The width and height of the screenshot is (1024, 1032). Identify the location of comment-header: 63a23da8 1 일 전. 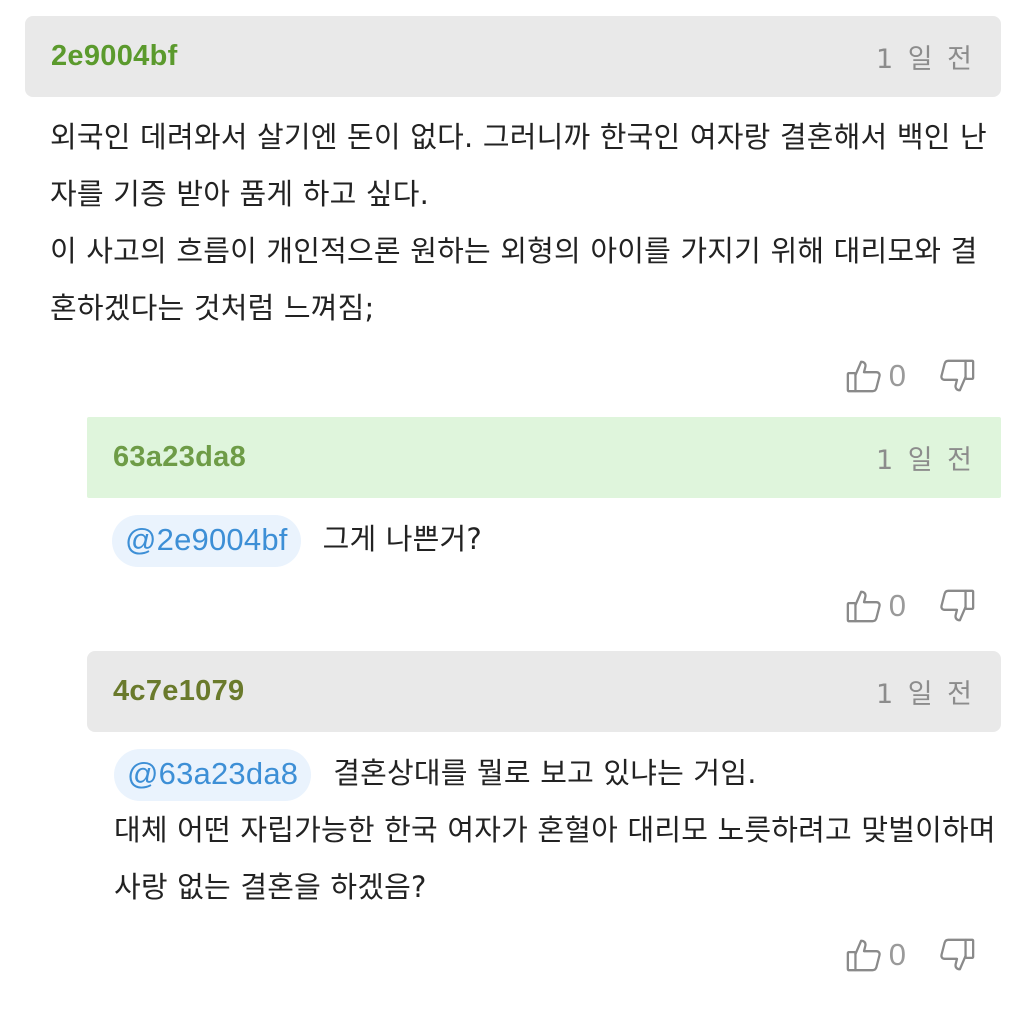
(544, 457).